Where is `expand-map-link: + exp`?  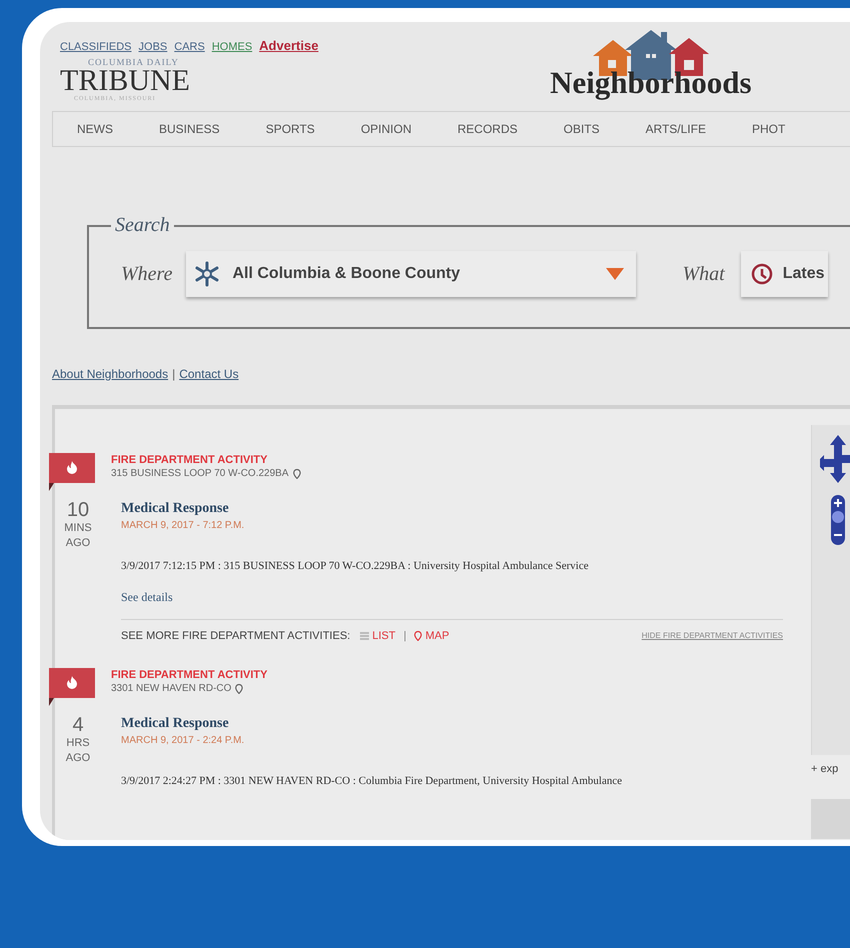
expand-map-link: + exp is located at coordinates (830, 768).